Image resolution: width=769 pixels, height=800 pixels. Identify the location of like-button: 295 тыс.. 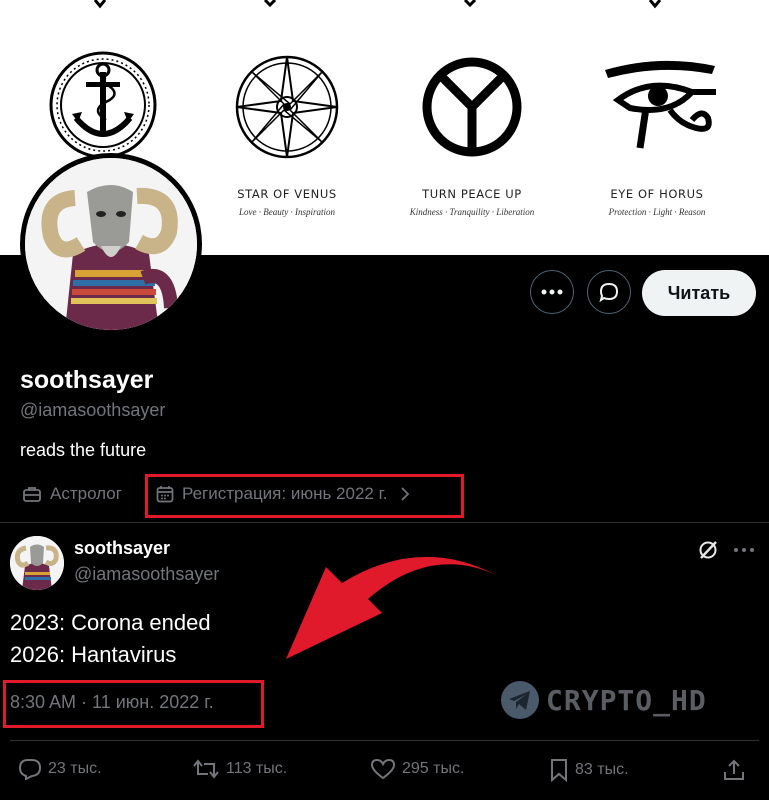
(417, 769).